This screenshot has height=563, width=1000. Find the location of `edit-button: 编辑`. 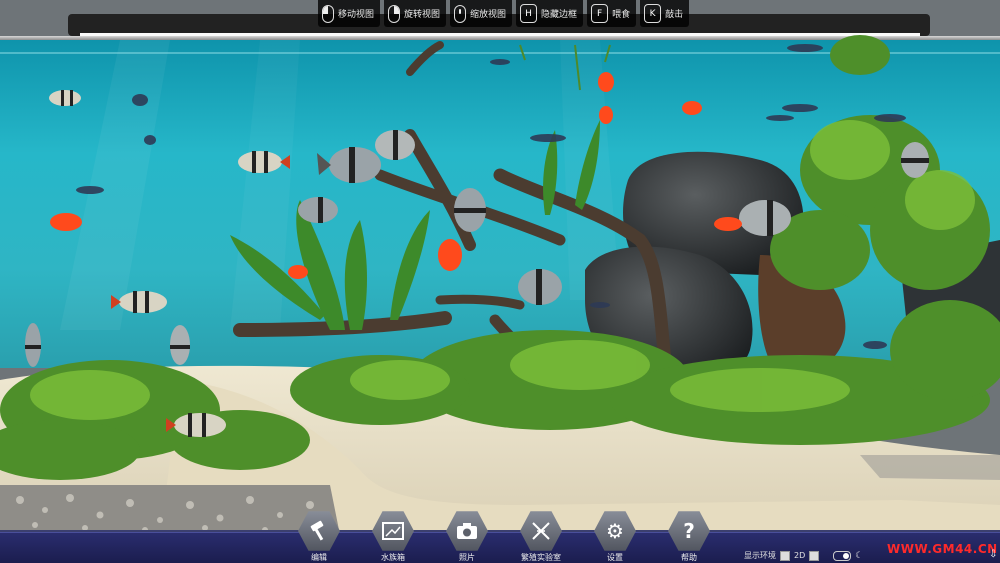

edit-button: 编辑 is located at coordinates (319, 536).